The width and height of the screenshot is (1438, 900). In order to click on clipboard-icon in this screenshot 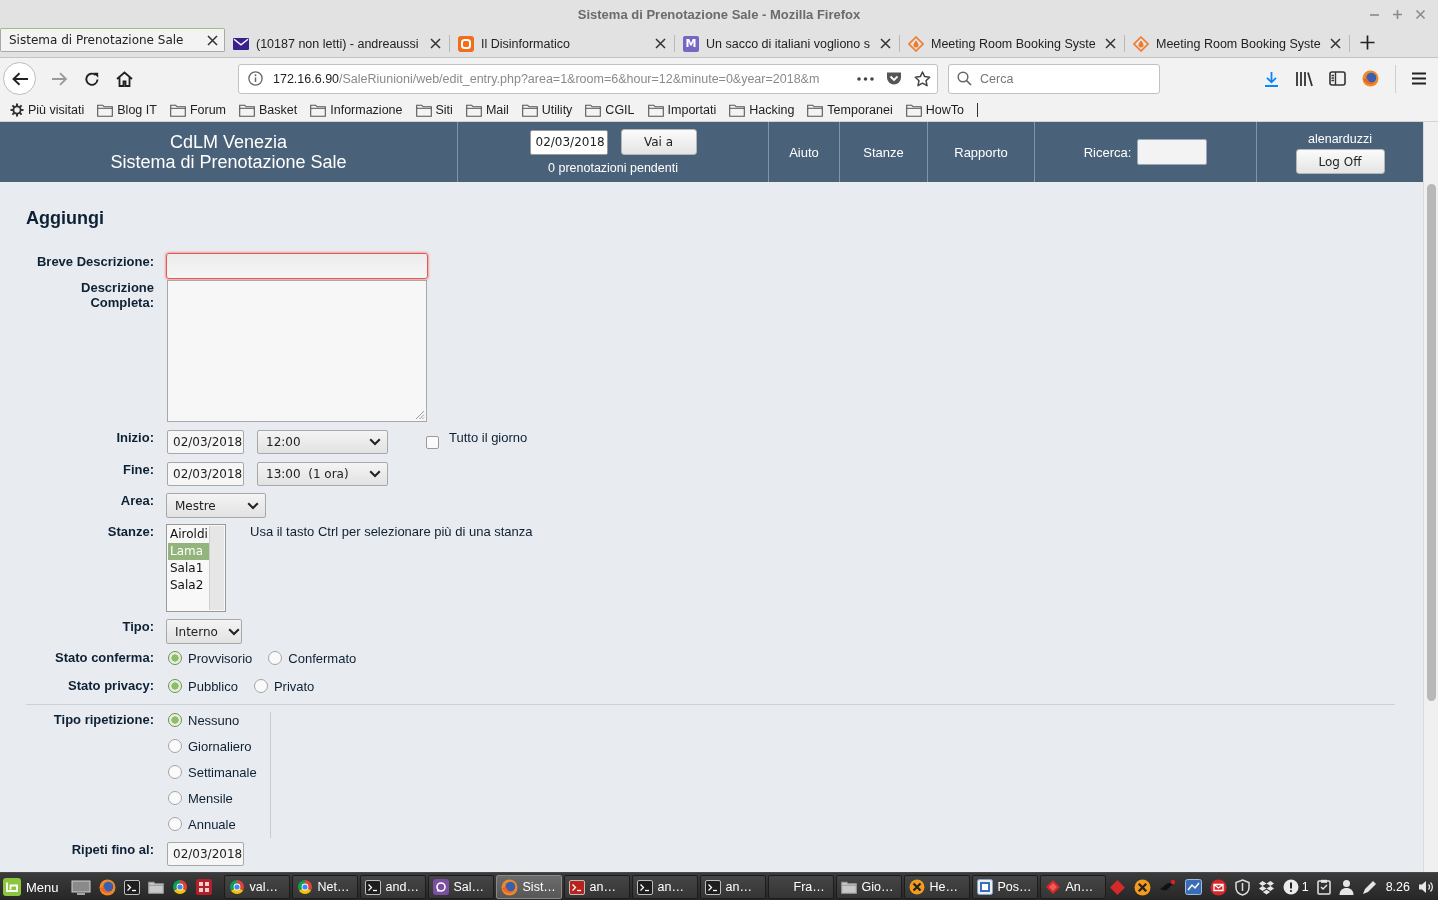, I will do `click(1323, 887)`.